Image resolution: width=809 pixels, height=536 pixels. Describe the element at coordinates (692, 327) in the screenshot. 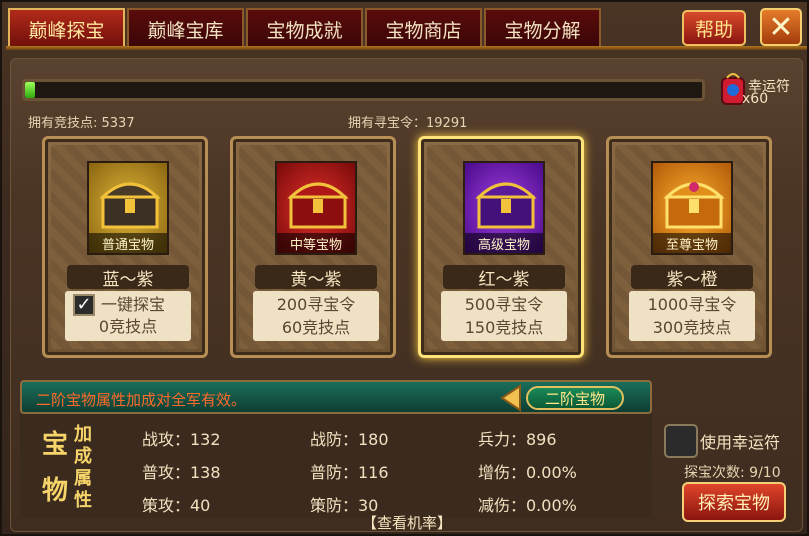

I see `cost-points: 300竞技点` at that location.